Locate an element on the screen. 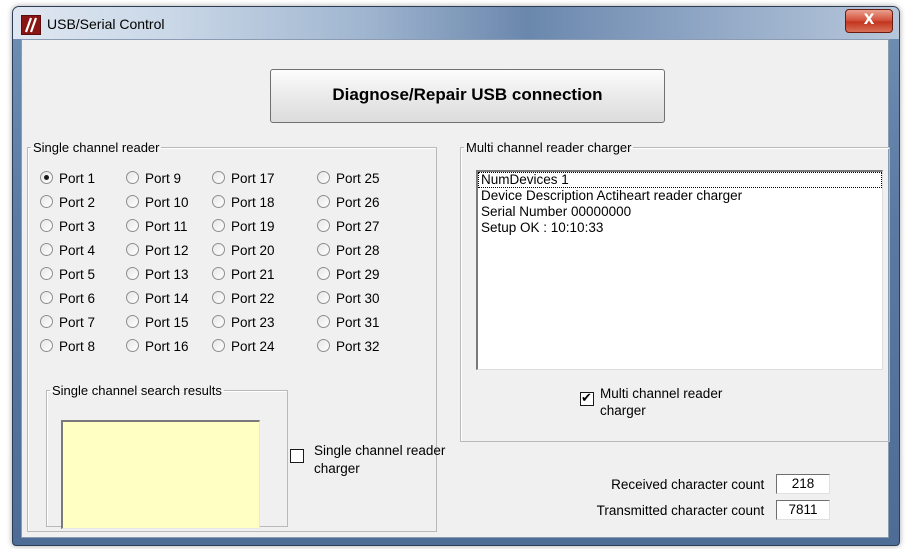  list-item: Serial Number 00000000 is located at coordinates (680, 212).